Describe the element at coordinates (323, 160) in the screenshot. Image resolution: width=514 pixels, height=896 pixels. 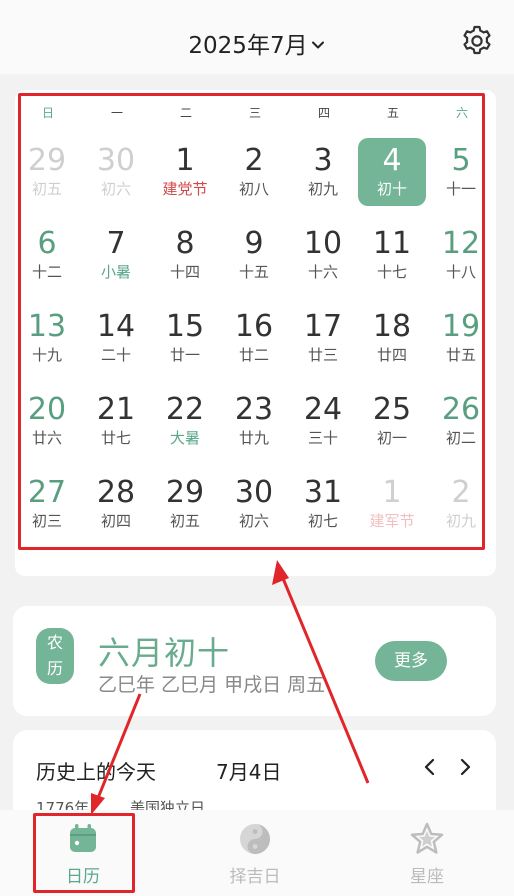
I see `day-number: 3` at that location.